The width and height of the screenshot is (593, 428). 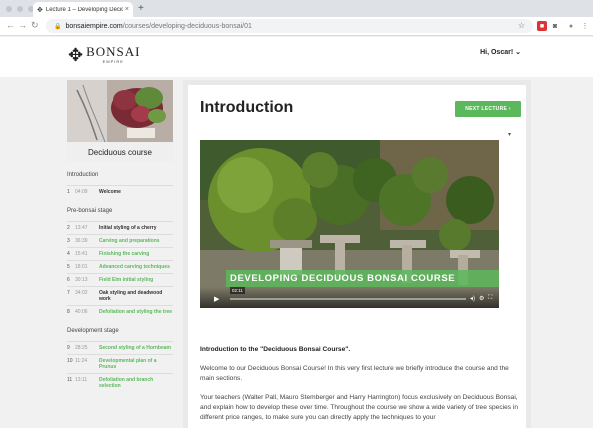 I want to click on course-image, so click(x=120, y=111).